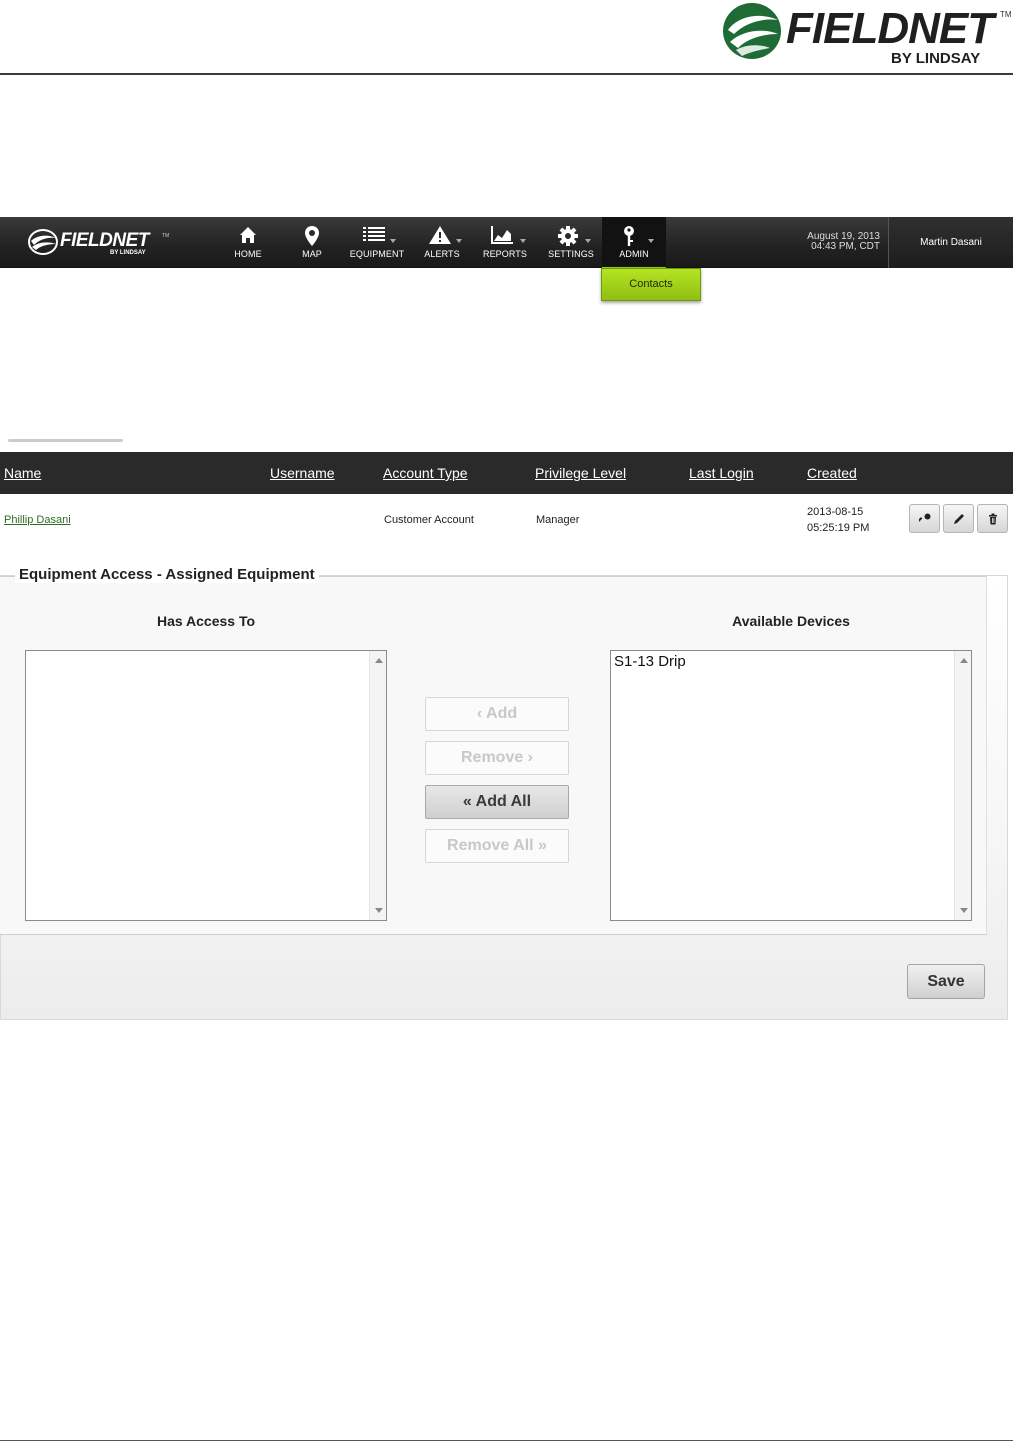  What do you see at coordinates (506, 74) in the screenshot?
I see `header-rule` at bounding box center [506, 74].